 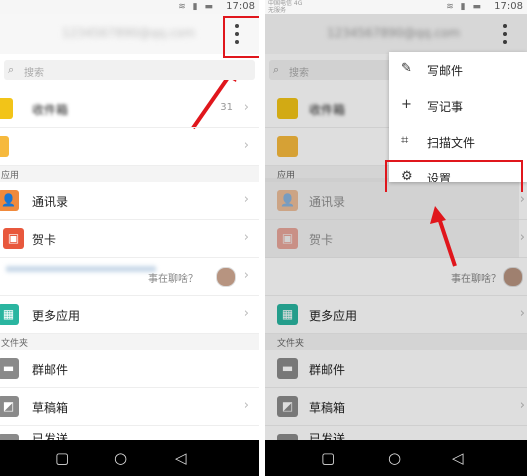 What do you see at coordinates (9, 314) in the screenshot?
I see `grid-icon: ▦` at bounding box center [9, 314].